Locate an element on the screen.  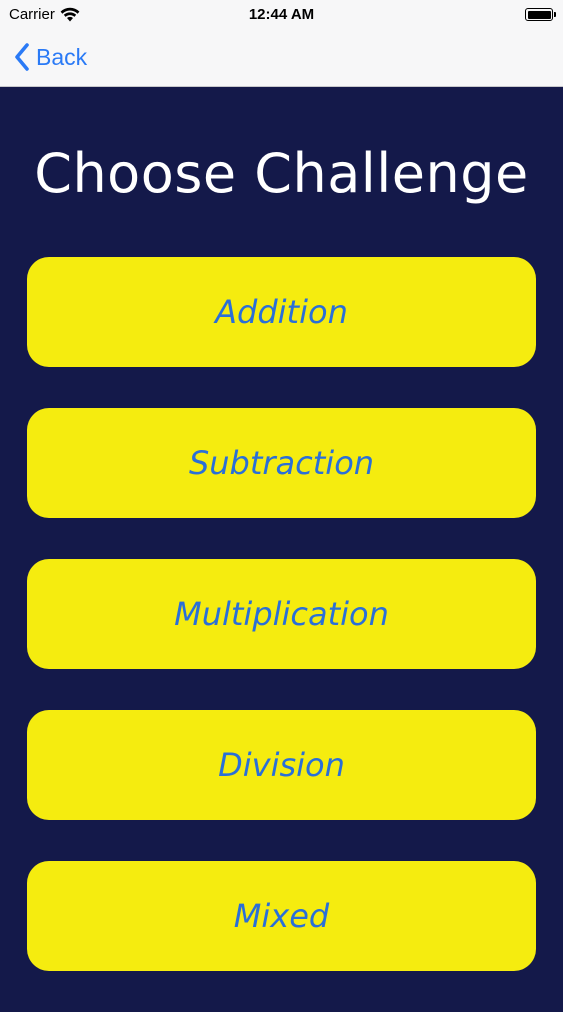
subtraction-button: Subtraction is located at coordinates (281, 463).